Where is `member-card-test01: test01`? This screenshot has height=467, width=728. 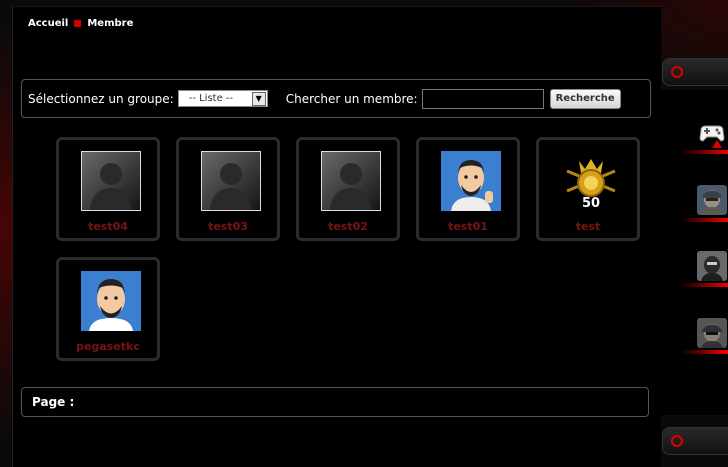 member-card-test01: test01 is located at coordinates (468, 189).